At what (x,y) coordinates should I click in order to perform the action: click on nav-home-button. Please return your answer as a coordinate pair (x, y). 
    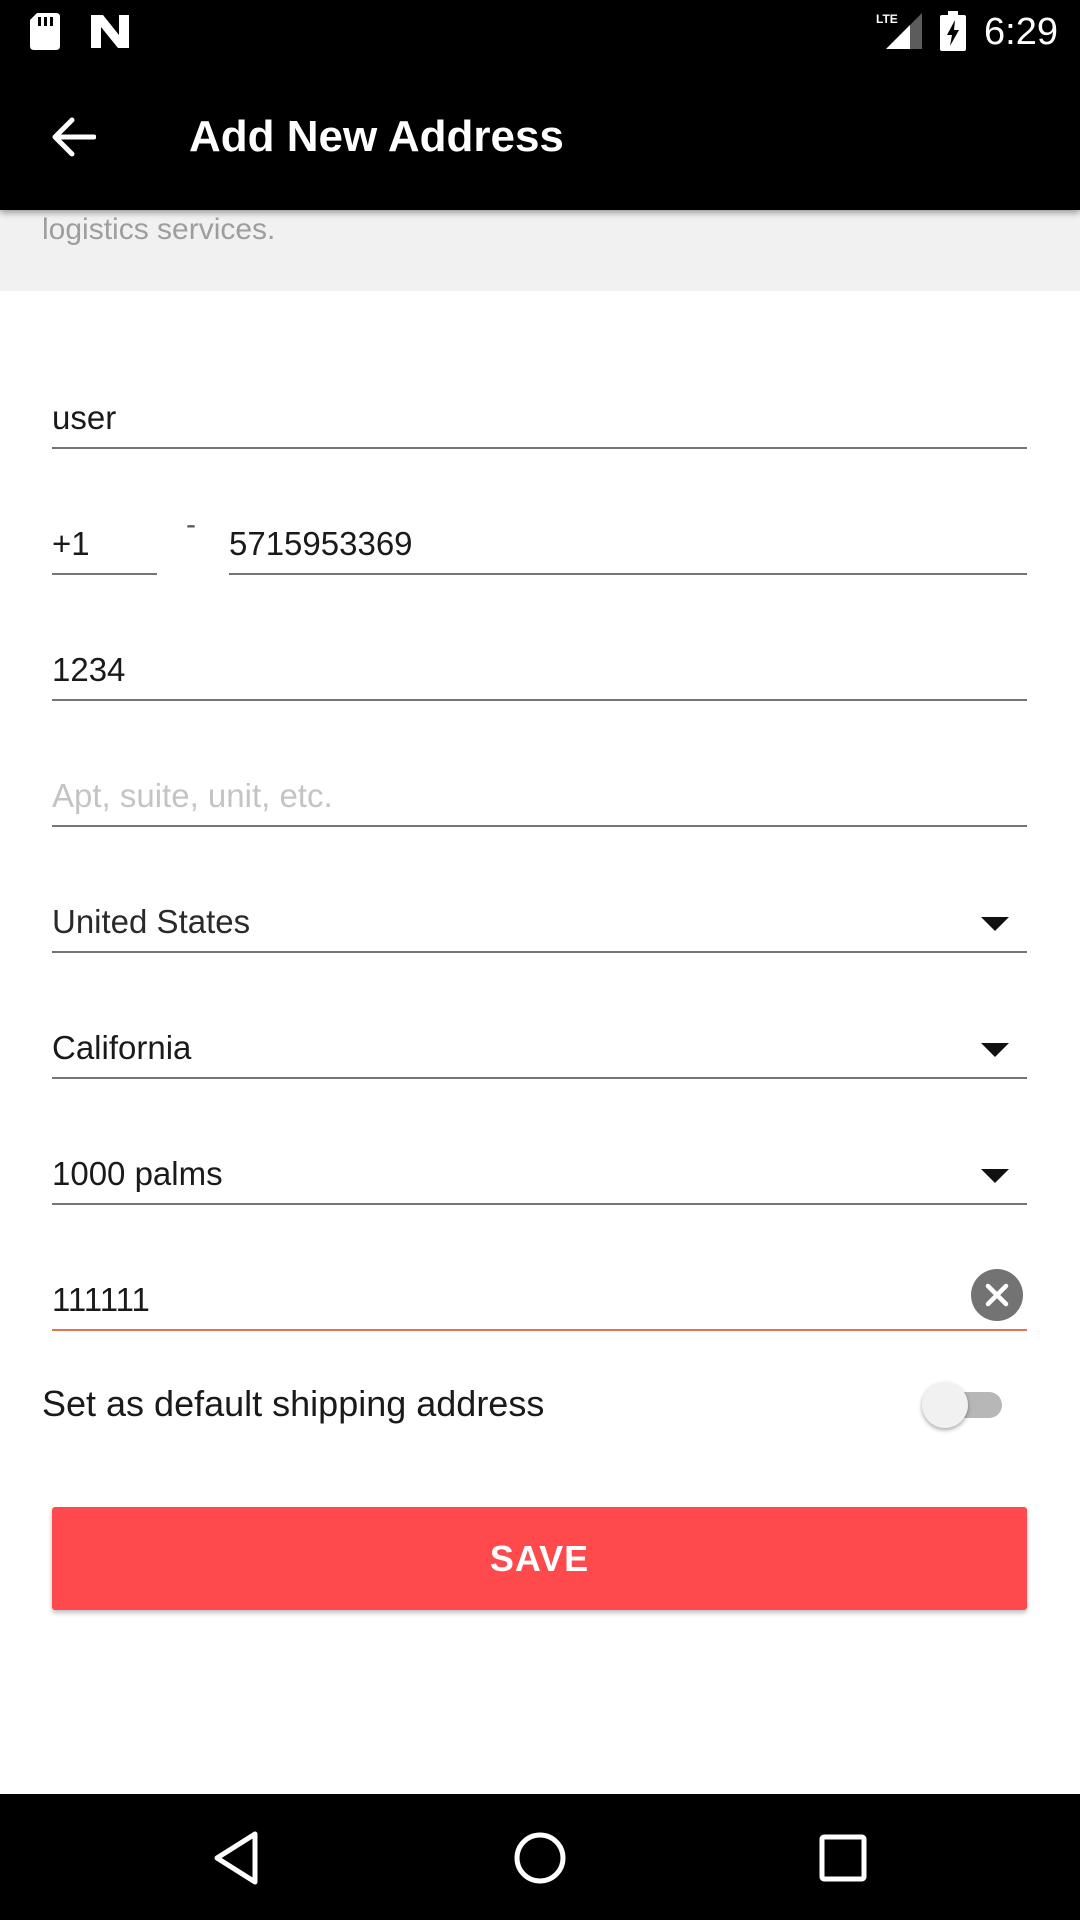
    Looking at the image, I should click on (540, 1858).